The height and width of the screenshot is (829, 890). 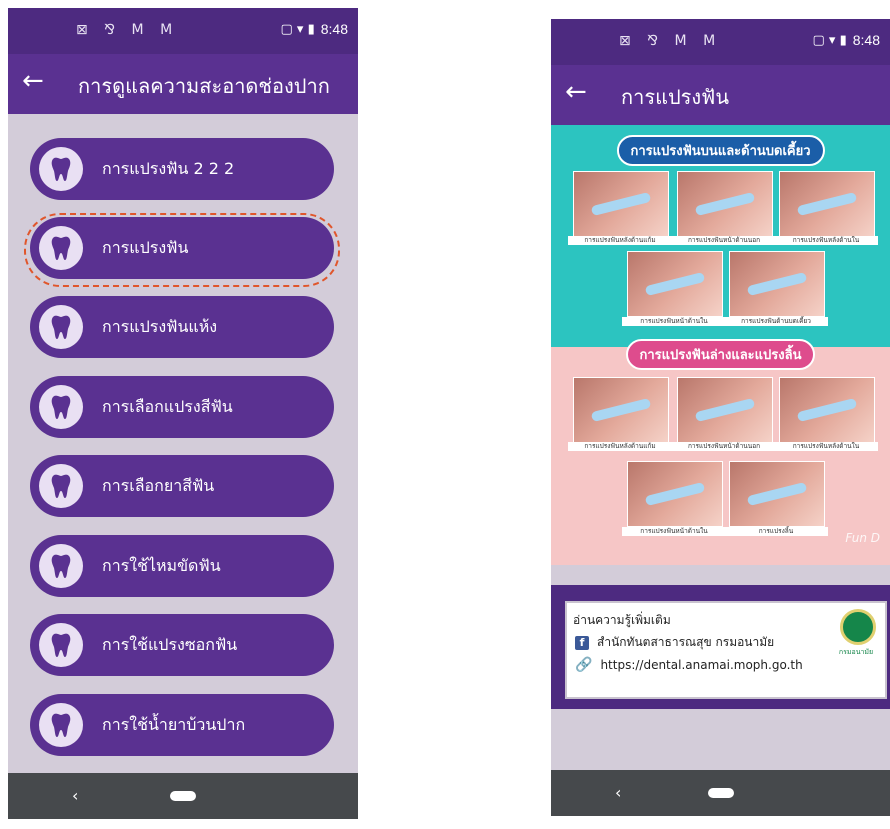 I want to click on read-more-label: อ่านความรู้เพิ่มเติม, so click(x=622, y=620).